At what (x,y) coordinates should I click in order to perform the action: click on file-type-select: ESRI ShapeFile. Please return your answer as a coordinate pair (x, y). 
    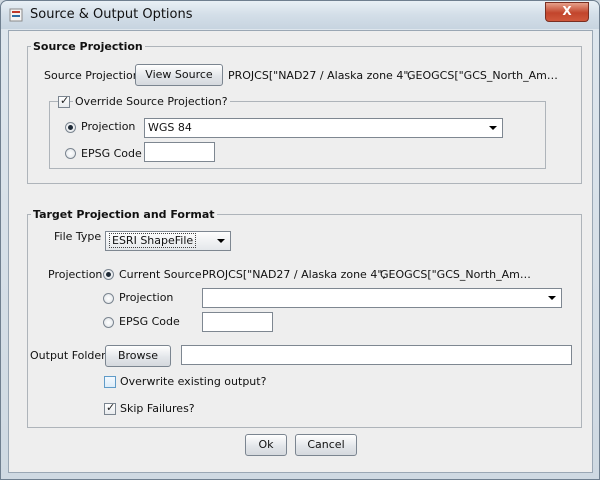
    Looking at the image, I should click on (168, 241).